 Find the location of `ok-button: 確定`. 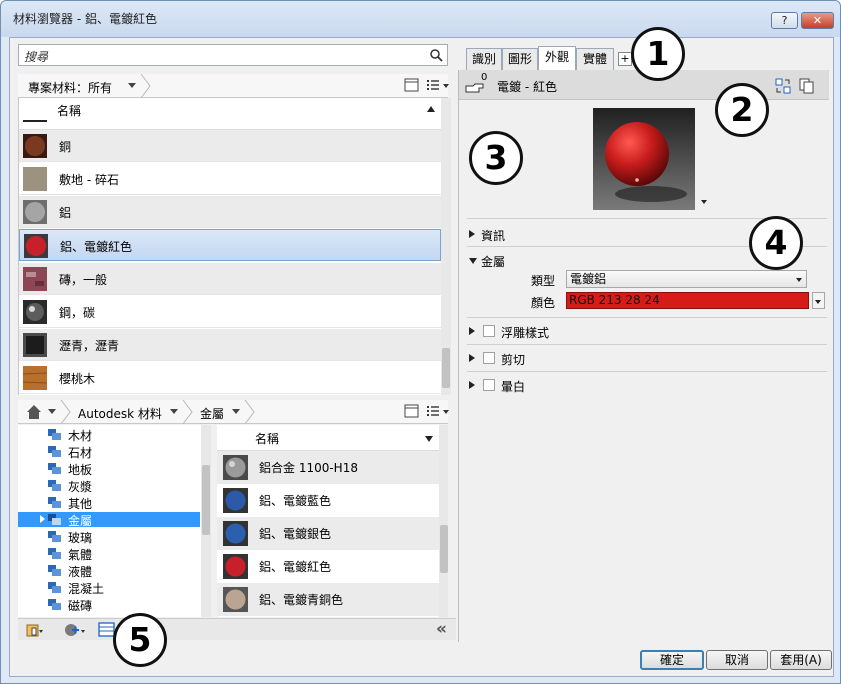

ok-button: 確定 is located at coordinates (672, 660).